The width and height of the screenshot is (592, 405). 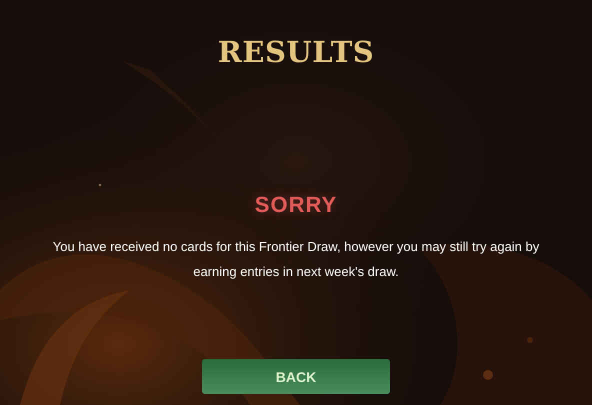 I want to click on page-title: RESULTS, so click(x=296, y=52).